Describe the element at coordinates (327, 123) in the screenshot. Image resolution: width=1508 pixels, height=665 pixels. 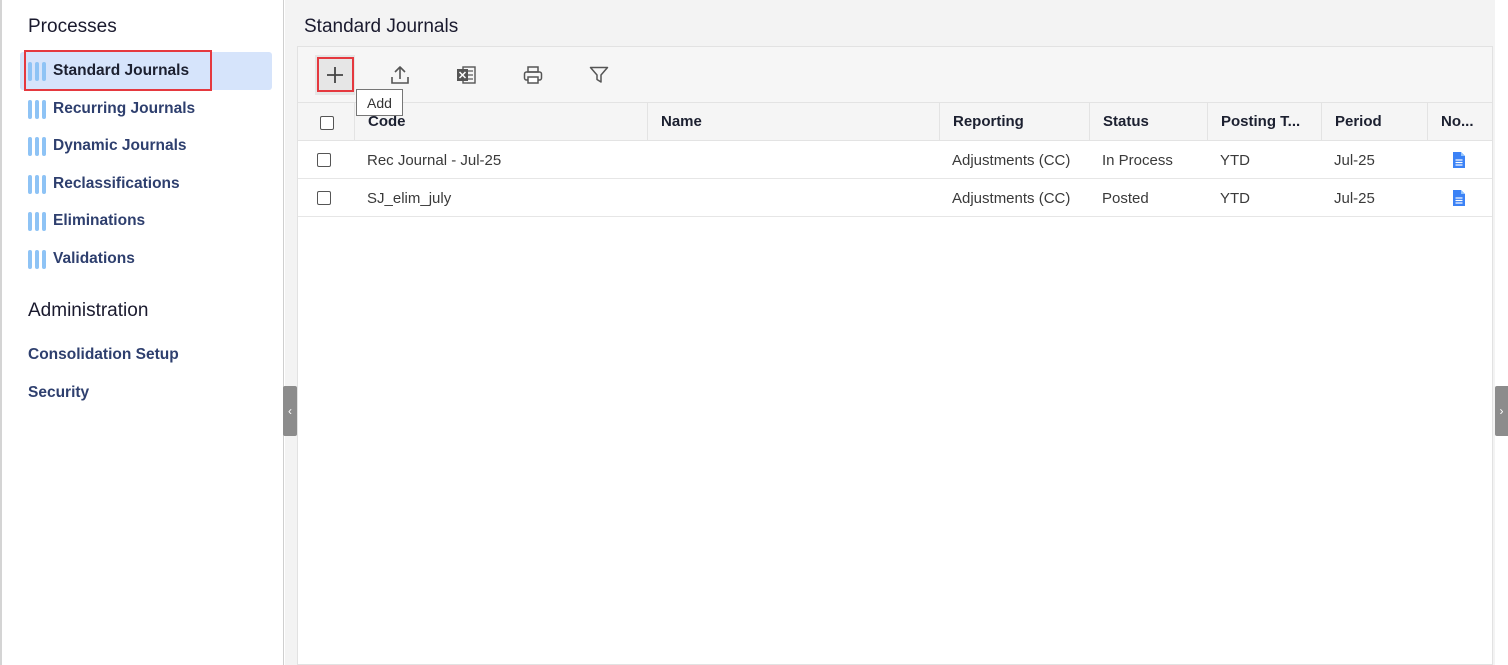
I see `select-all-checkbox` at that location.